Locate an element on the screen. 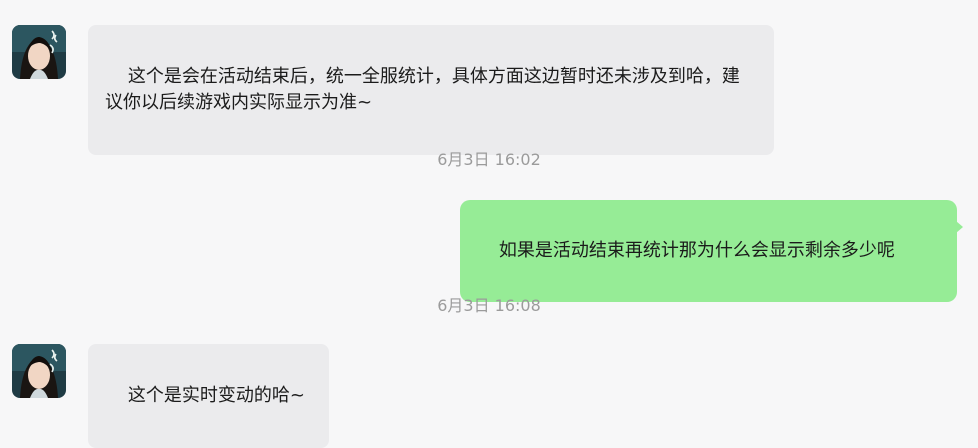 This screenshot has width=978, height=448. message-bubble-outgoing: 如果是活动结束再统计那为什么会显示剩余多少呢 is located at coordinates (711, 251).